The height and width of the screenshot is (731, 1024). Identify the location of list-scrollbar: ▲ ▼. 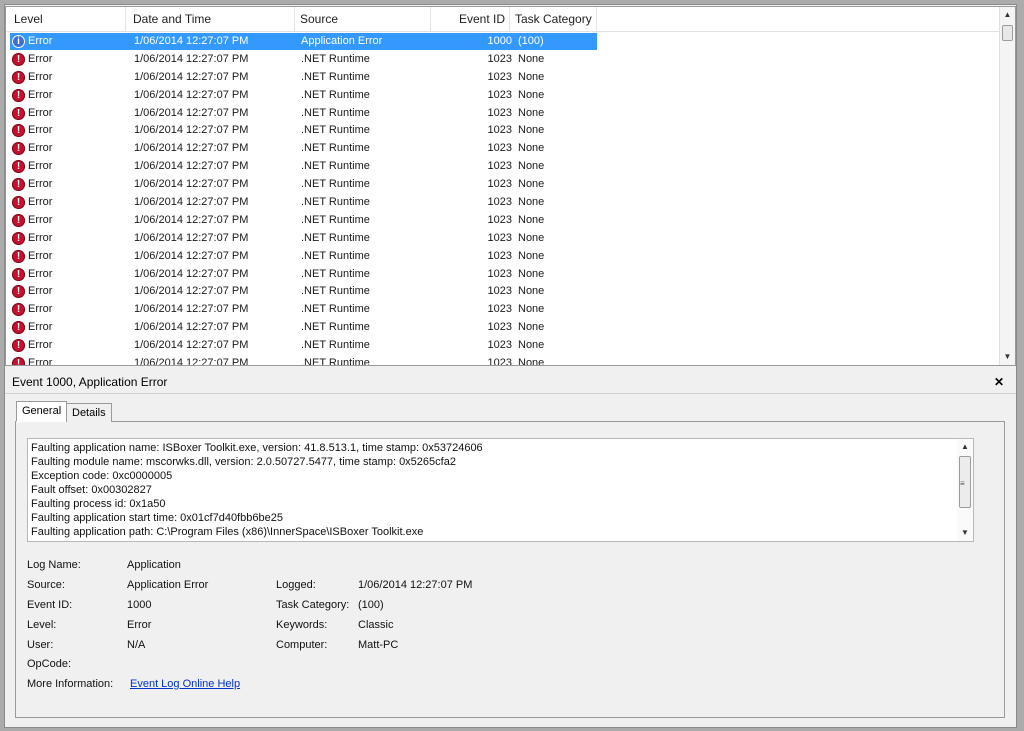
(1007, 186).